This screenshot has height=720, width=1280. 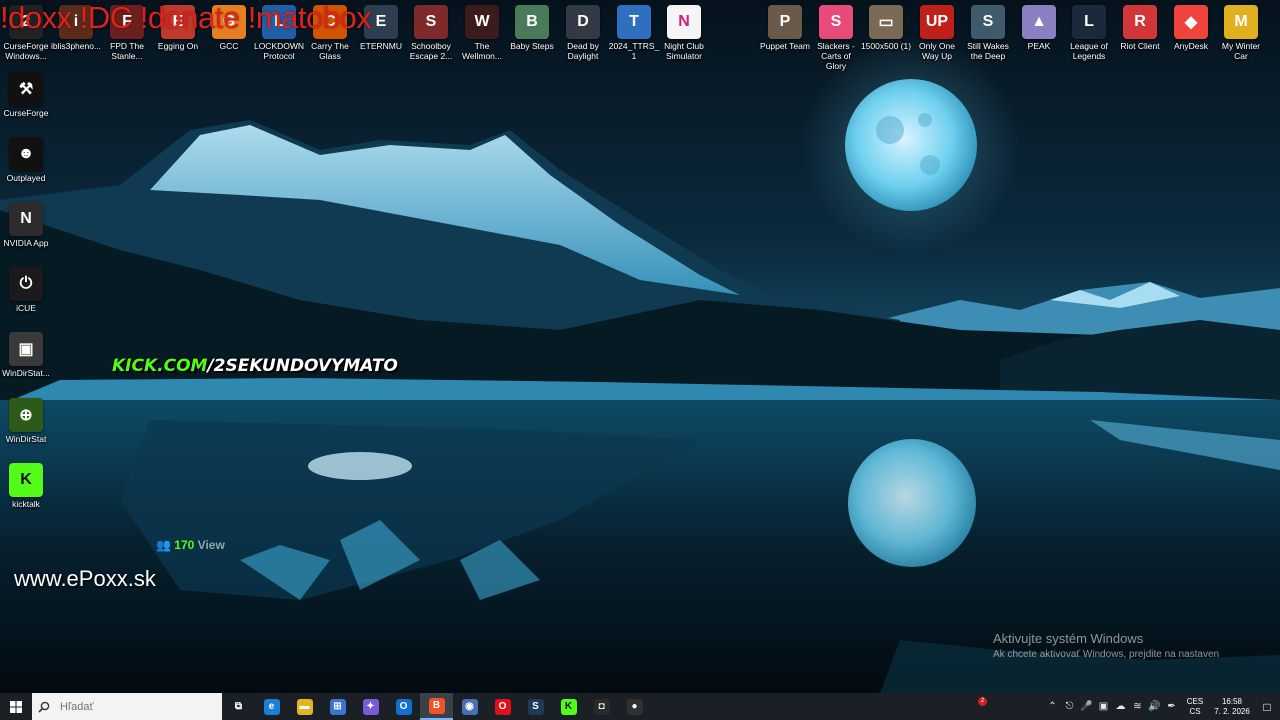 I want to click on file-explorer-icon: ▬, so click(x=304, y=706).